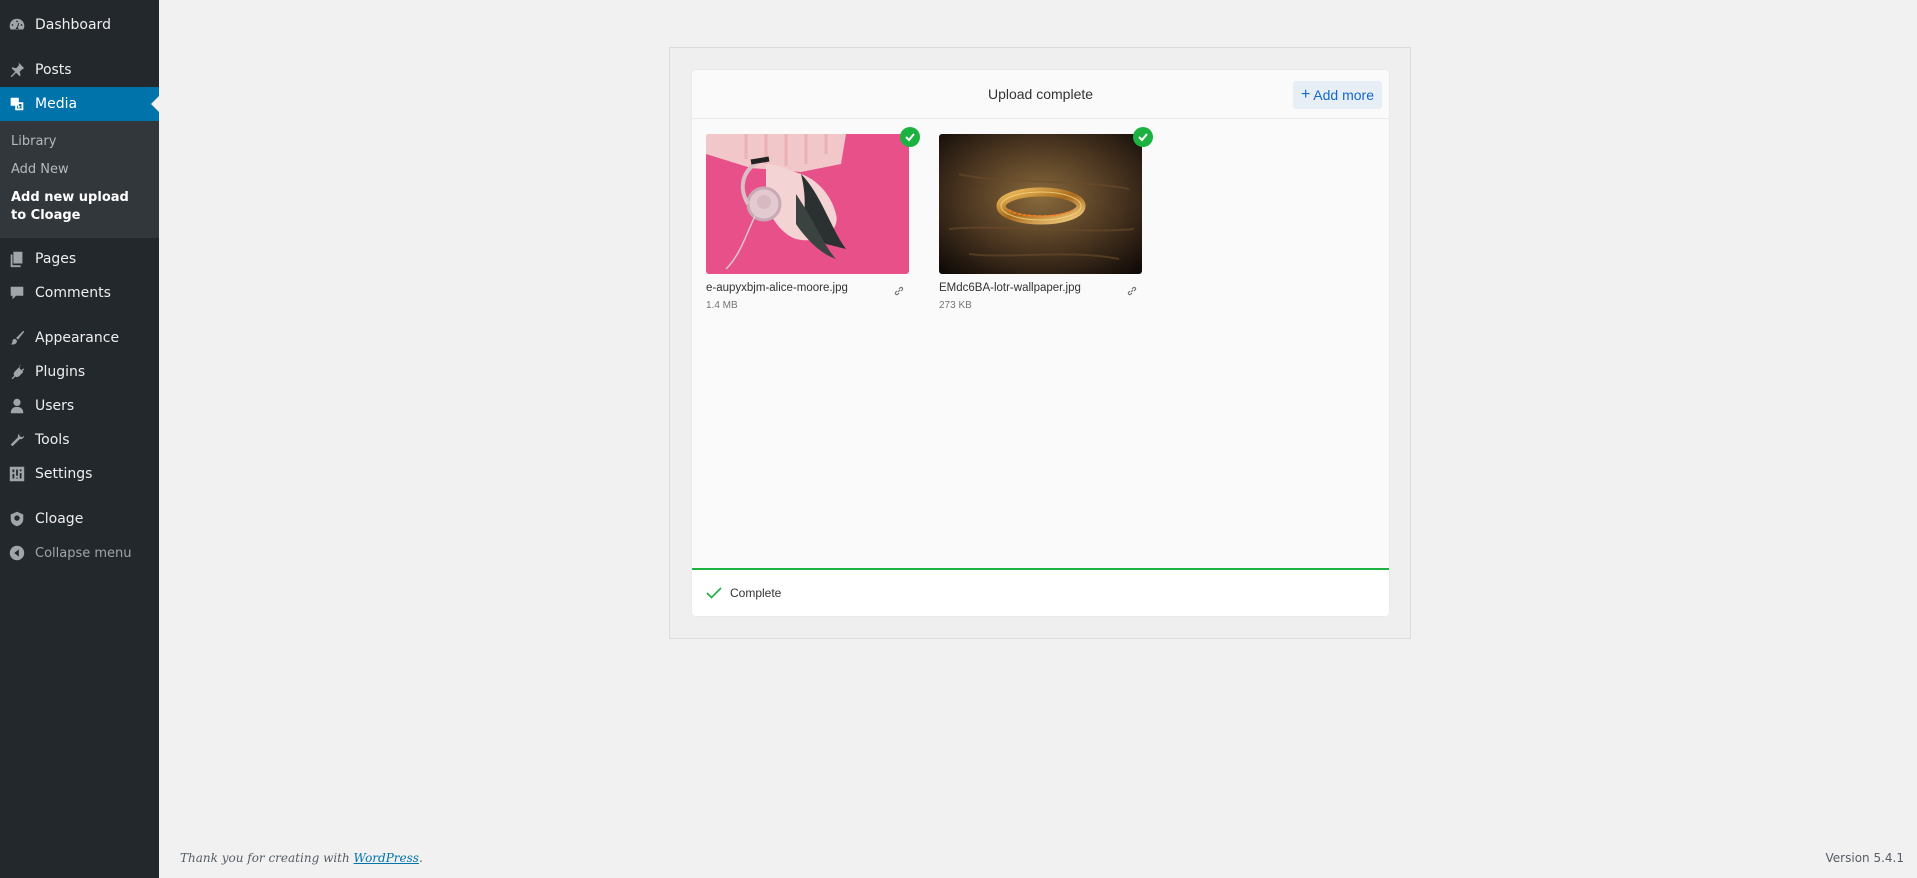 The image size is (1917, 878). What do you see at coordinates (17, 259) in the screenshot?
I see `pages-icon` at bounding box center [17, 259].